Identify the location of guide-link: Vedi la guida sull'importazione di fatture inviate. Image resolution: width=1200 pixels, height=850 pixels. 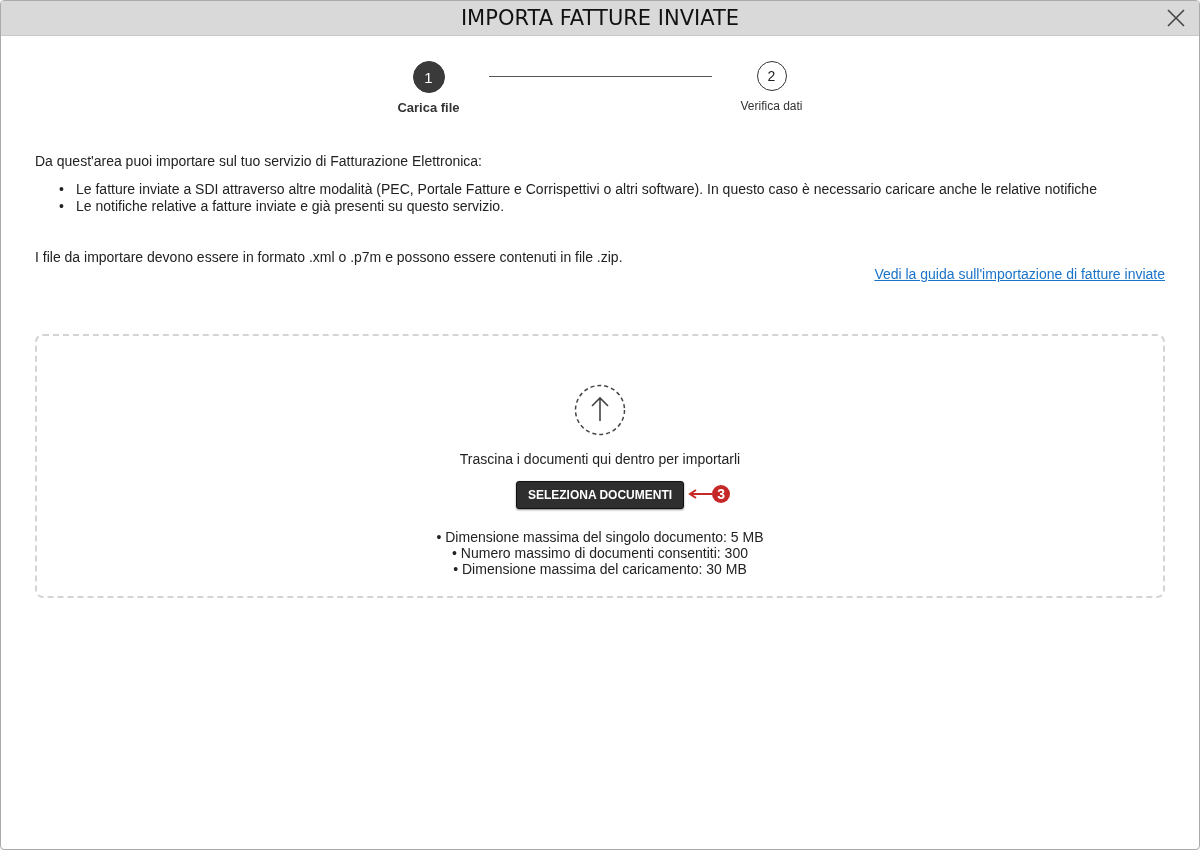
(1019, 274).